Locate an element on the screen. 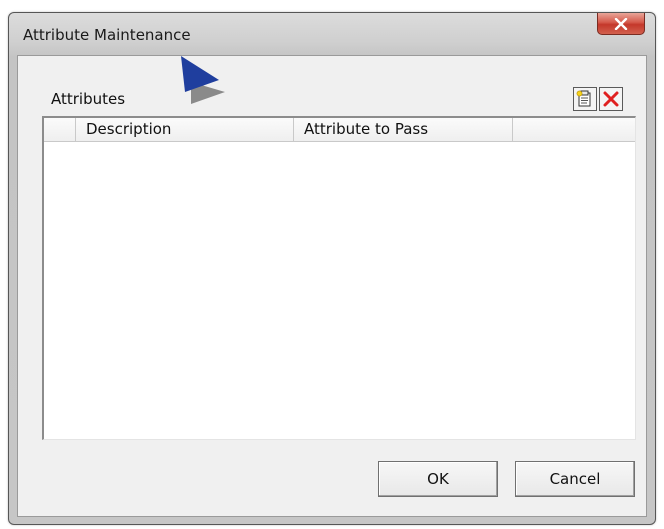 The image size is (664, 529). attributes-label: Attributes is located at coordinates (88, 99).